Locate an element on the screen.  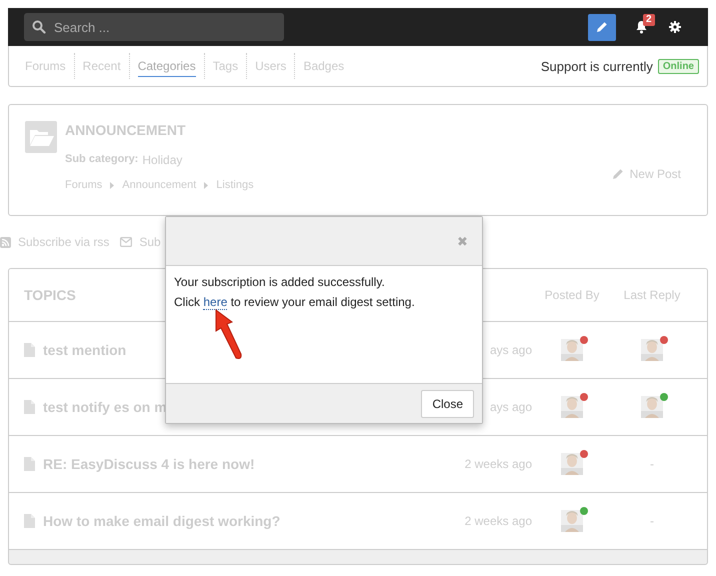
close-button: Close is located at coordinates (447, 404).